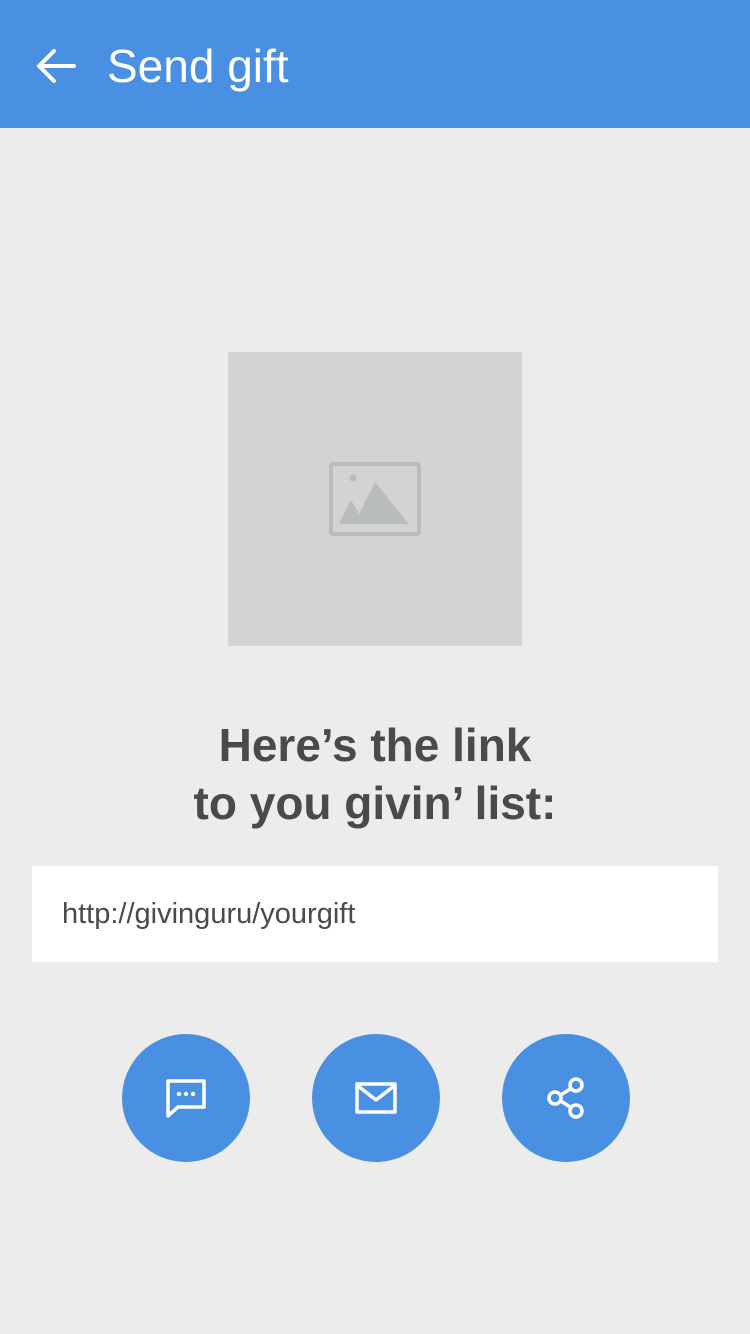  Describe the element at coordinates (375, 745) in the screenshot. I see `heading-line-1: Here’s the link` at that location.